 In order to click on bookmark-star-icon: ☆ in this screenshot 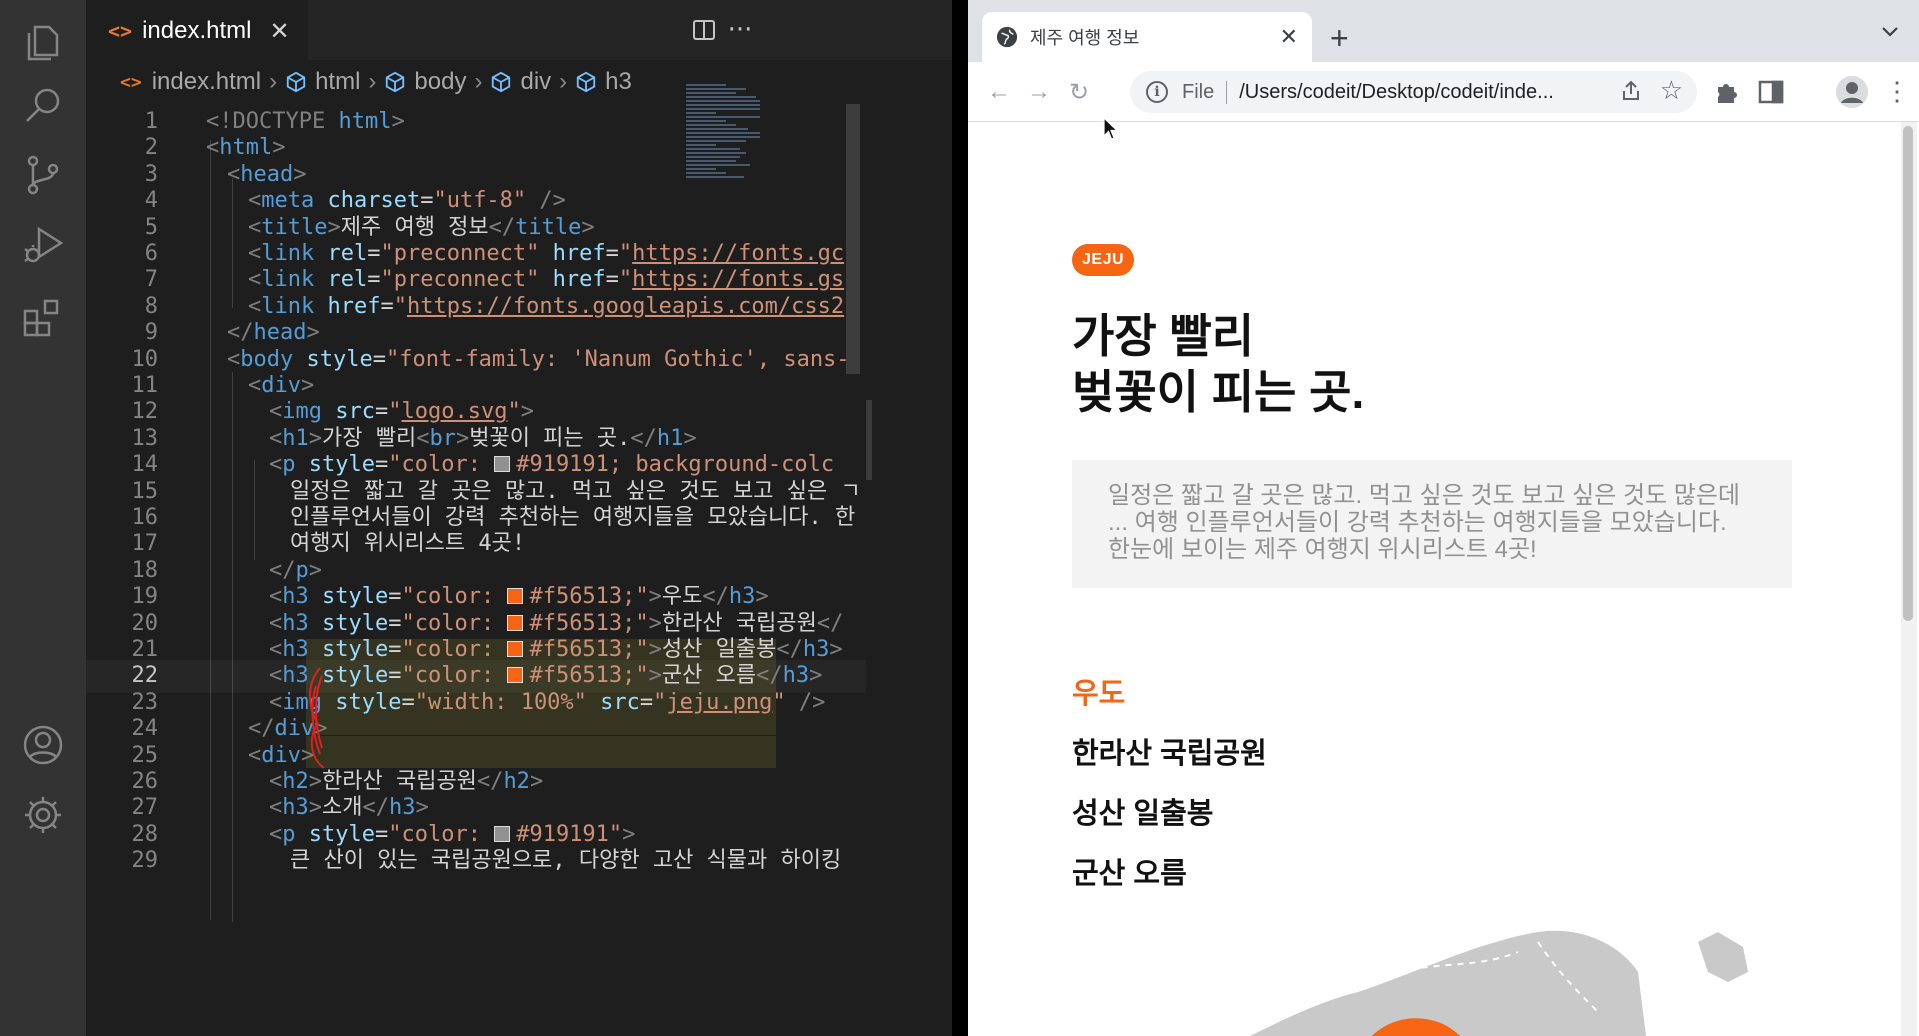, I will do `click(1671, 90)`.